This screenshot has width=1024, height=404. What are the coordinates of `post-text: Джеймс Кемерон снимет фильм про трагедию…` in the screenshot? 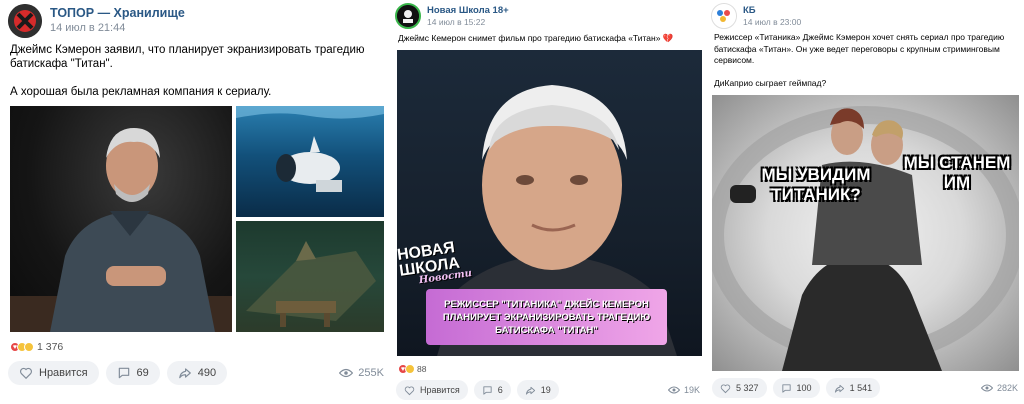 It's located at (536, 38).